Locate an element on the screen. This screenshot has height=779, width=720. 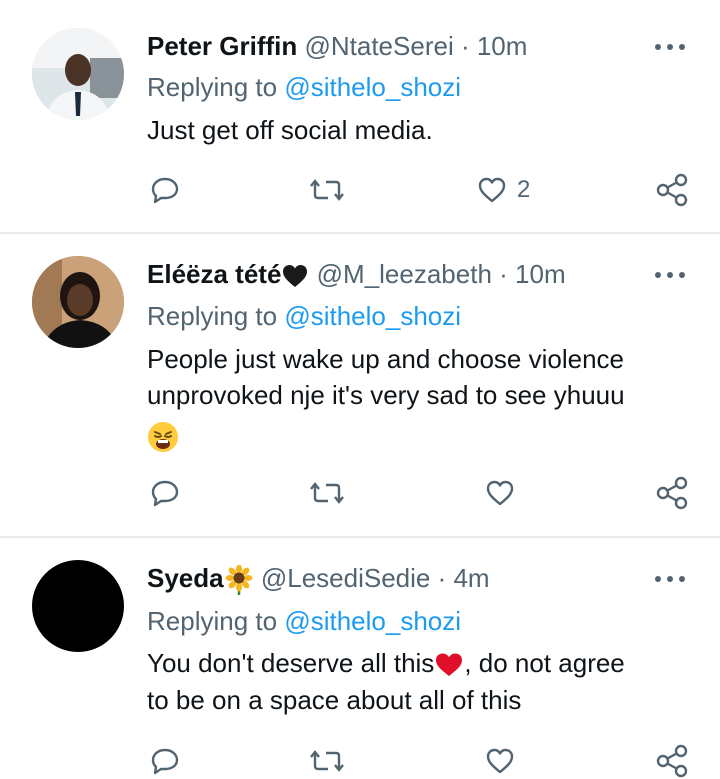
author-name: Syeda is located at coordinates (185, 578).